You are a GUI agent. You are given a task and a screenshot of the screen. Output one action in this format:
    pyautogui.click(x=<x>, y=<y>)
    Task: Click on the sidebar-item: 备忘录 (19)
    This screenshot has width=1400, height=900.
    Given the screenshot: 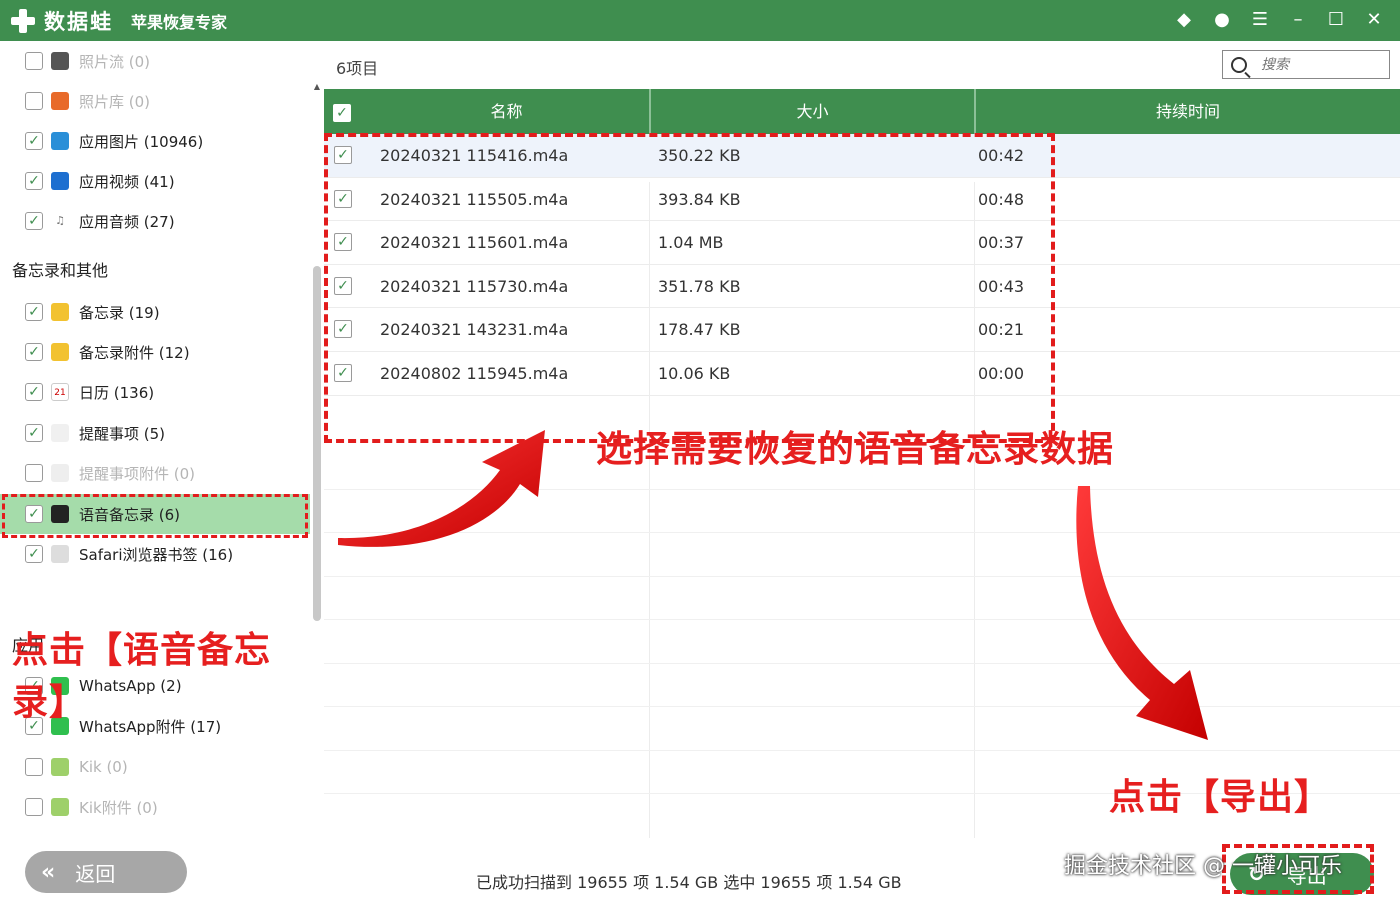 What is the action you would take?
    pyautogui.click(x=155, y=312)
    